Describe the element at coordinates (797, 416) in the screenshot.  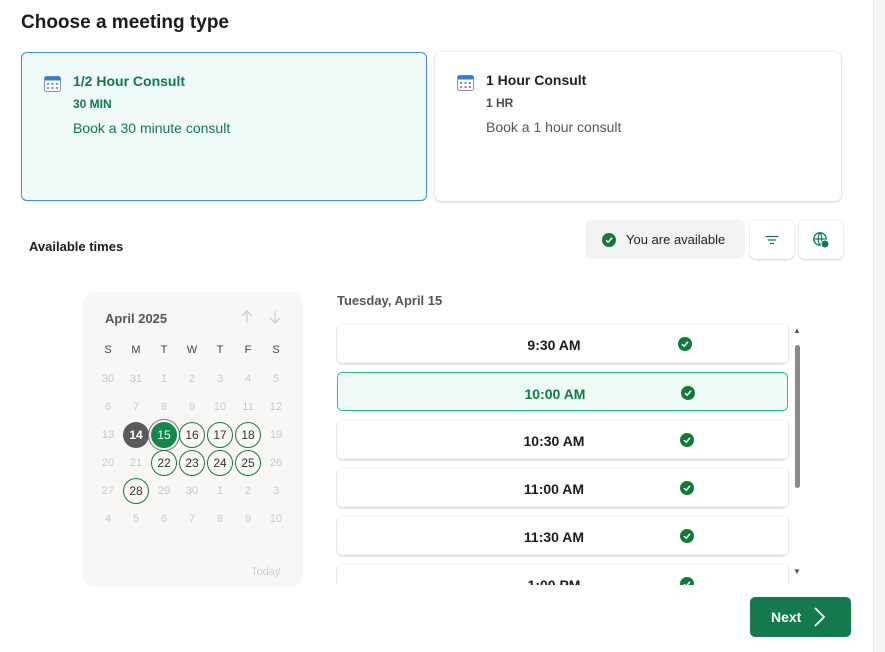
I see `scrollbar-thumb` at that location.